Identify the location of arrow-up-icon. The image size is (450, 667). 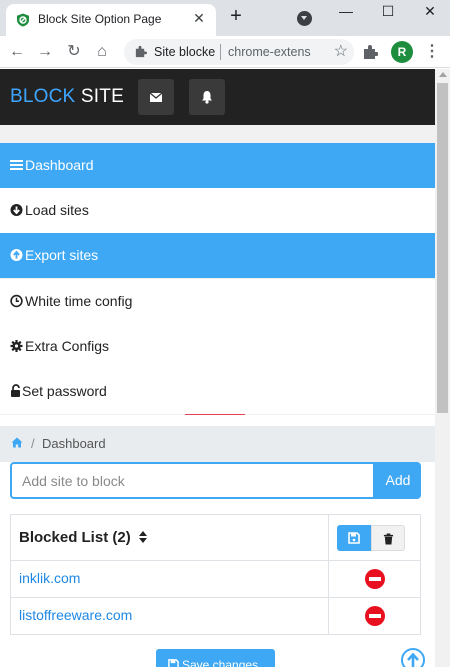
(413, 659).